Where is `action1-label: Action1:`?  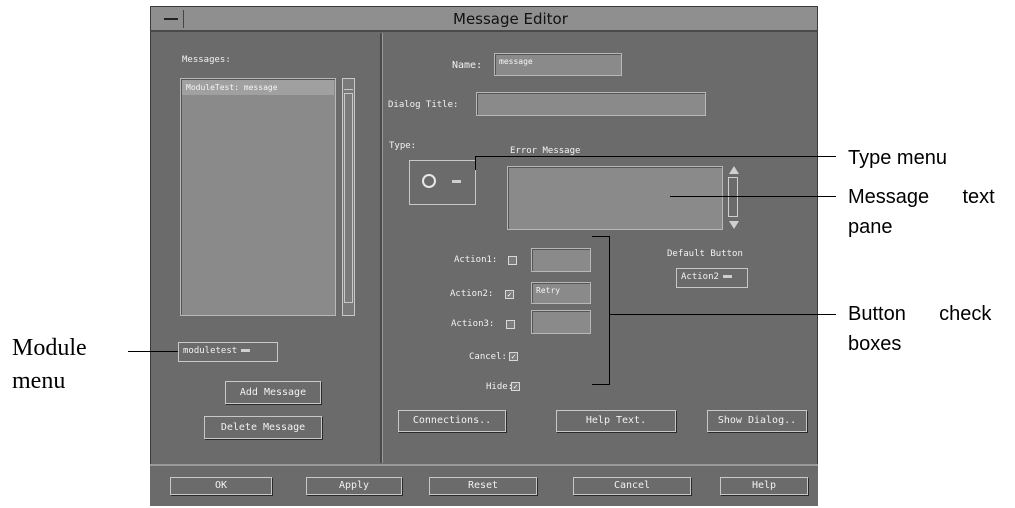 action1-label: Action1: is located at coordinates (476, 260).